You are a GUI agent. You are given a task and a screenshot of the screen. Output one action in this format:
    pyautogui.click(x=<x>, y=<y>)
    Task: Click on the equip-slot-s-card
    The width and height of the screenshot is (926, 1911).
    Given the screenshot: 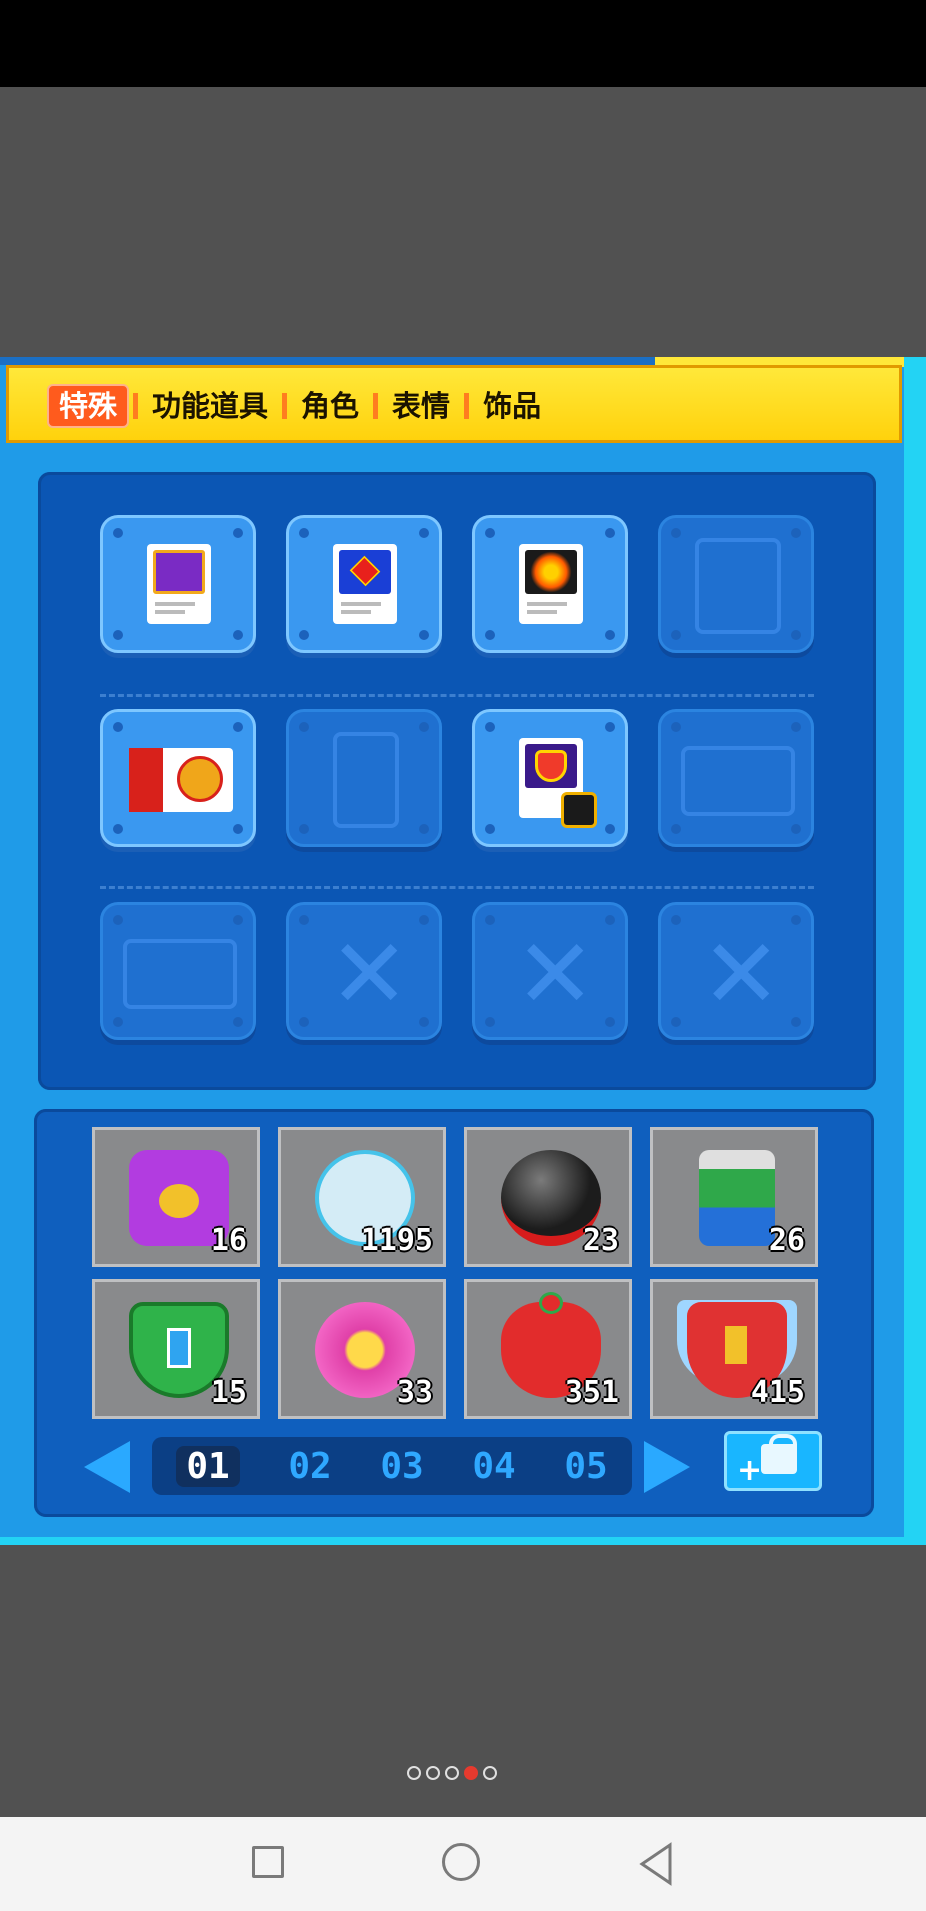 What is the action you would take?
    pyautogui.click(x=178, y=584)
    